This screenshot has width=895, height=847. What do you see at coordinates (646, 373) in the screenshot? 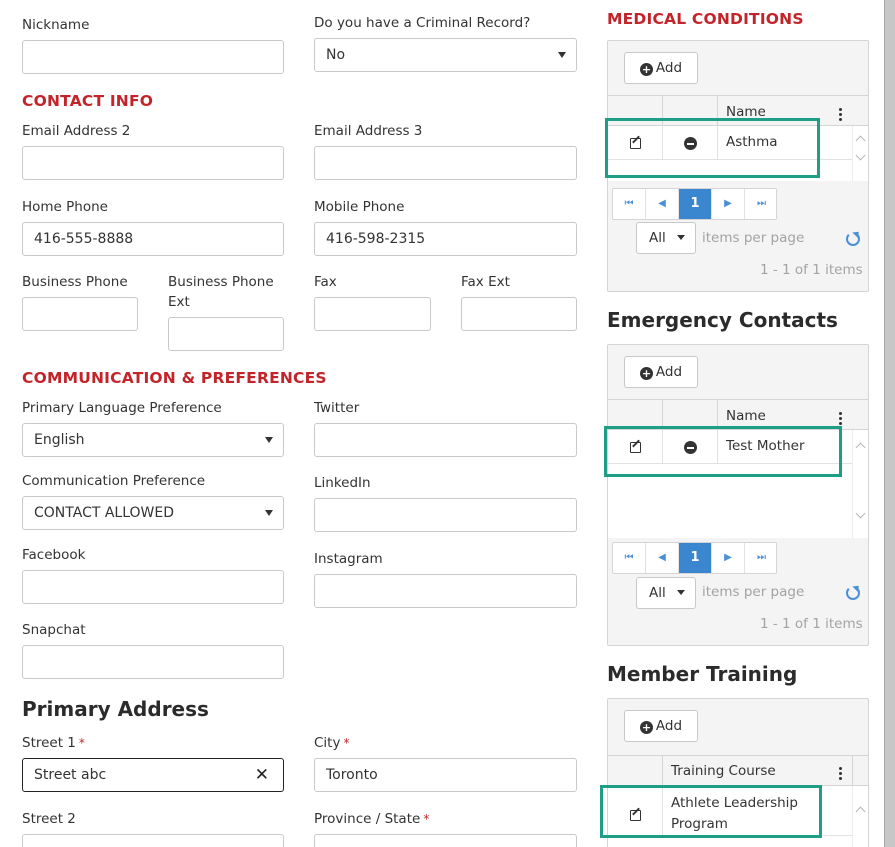
I see `plus-circle-icon: +` at bounding box center [646, 373].